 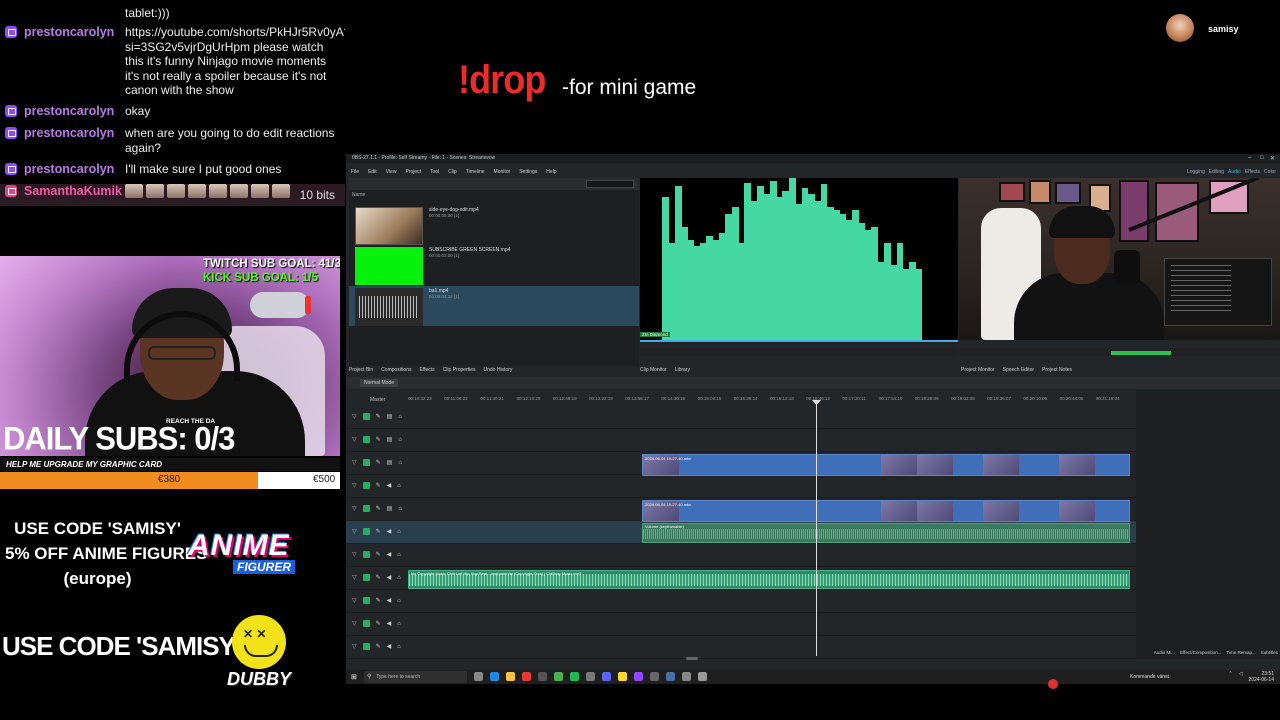 I want to click on settings-icon, so click(x=702, y=676).